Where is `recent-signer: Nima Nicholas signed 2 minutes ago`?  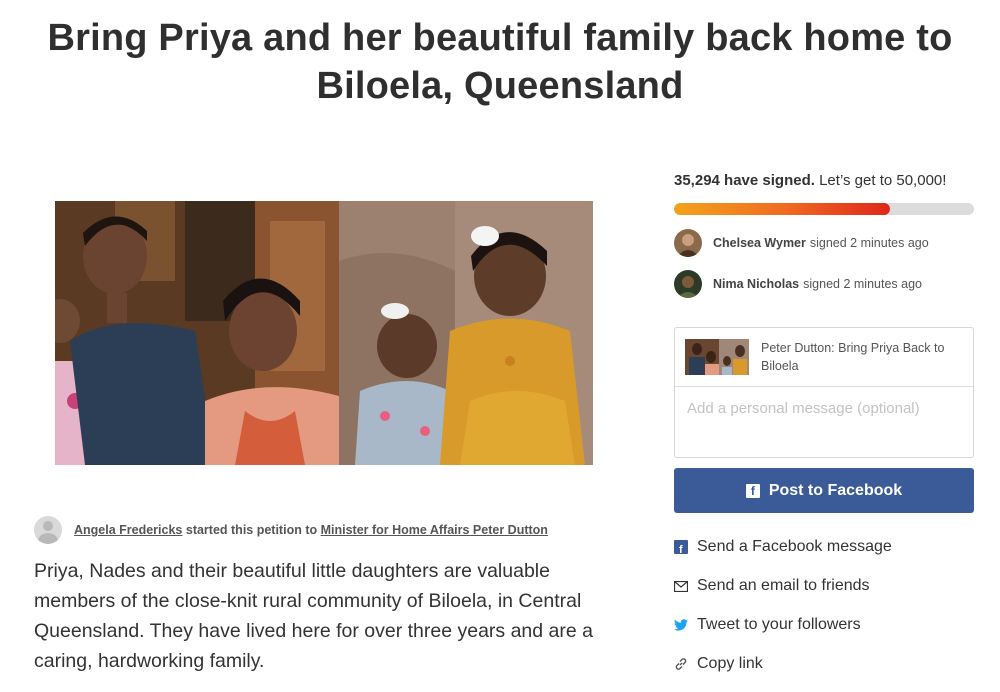
recent-signer: Nima Nicholas signed 2 minutes ago is located at coordinates (798, 284).